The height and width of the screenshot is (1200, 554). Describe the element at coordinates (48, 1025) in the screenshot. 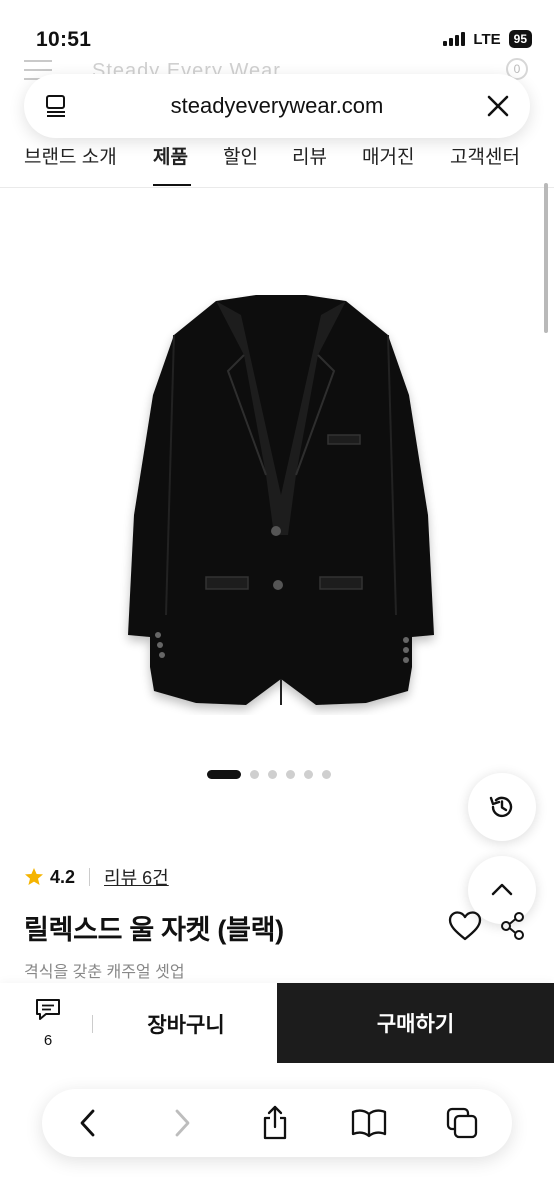

I see `inquiry-button: 6` at that location.